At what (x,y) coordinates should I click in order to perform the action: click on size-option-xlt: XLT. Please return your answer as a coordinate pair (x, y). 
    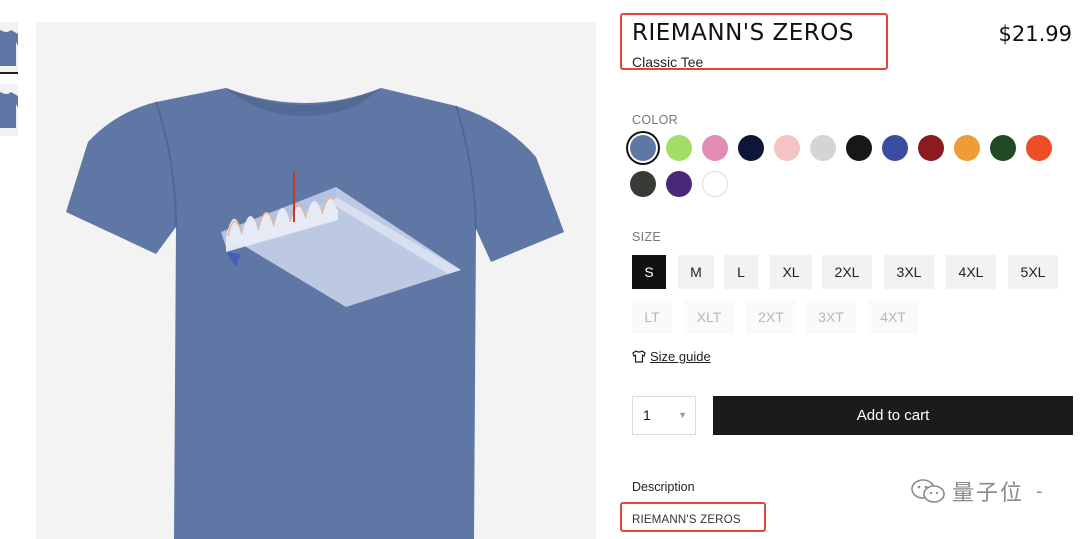
    Looking at the image, I should click on (709, 317).